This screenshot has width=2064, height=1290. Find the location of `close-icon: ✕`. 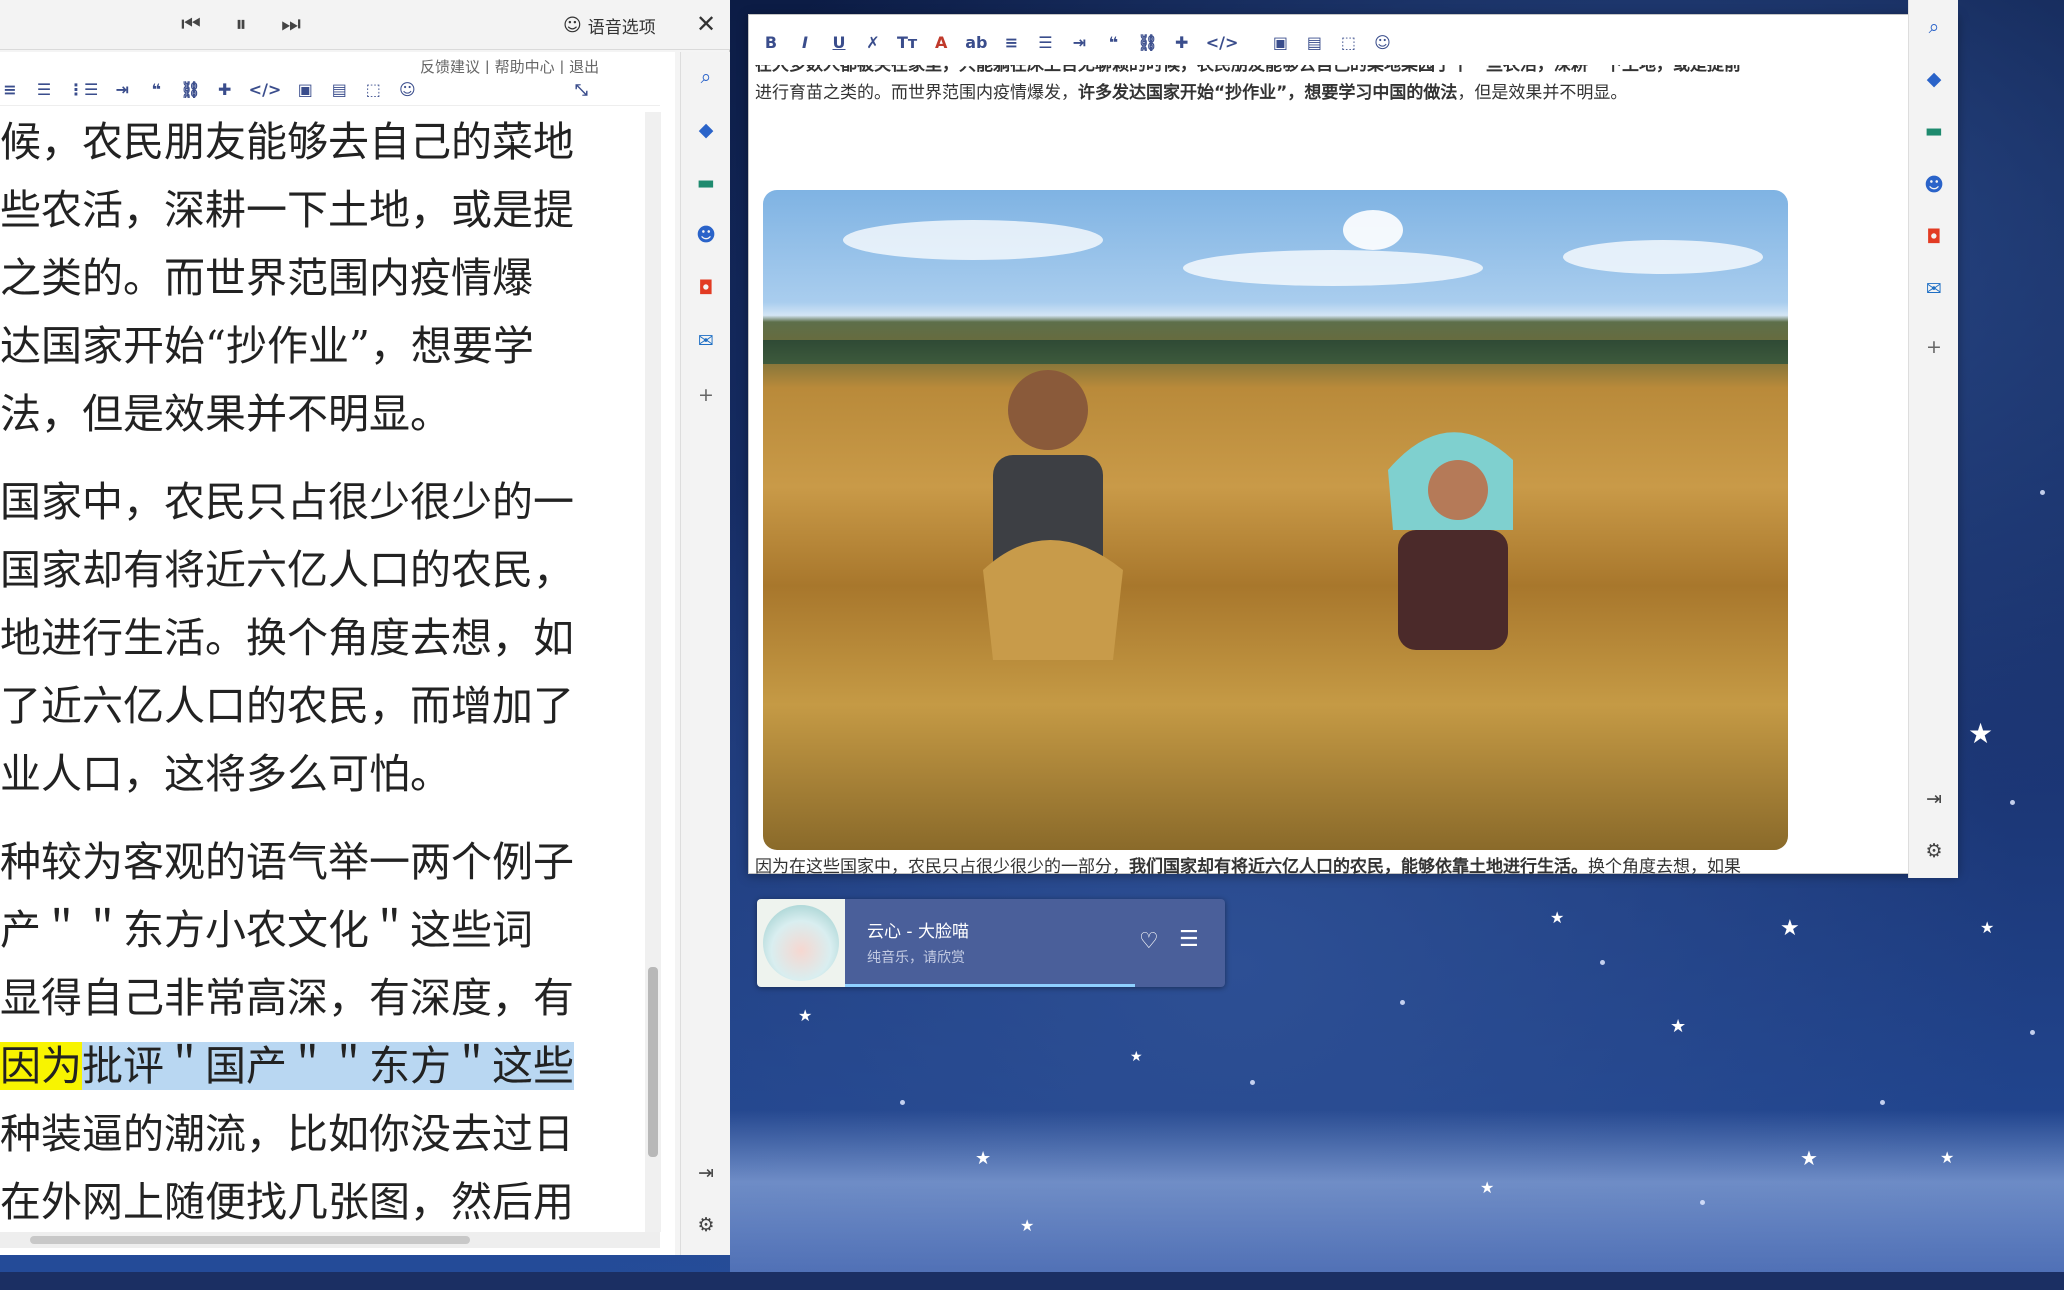

close-icon: ✕ is located at coordinates (706, 24).